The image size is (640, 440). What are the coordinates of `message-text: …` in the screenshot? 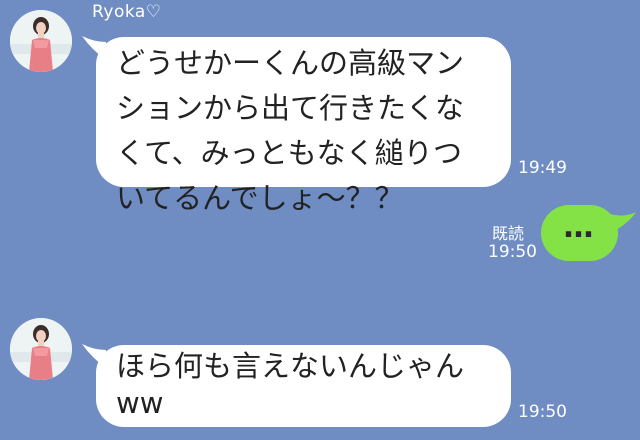 It's located at (579, 227).